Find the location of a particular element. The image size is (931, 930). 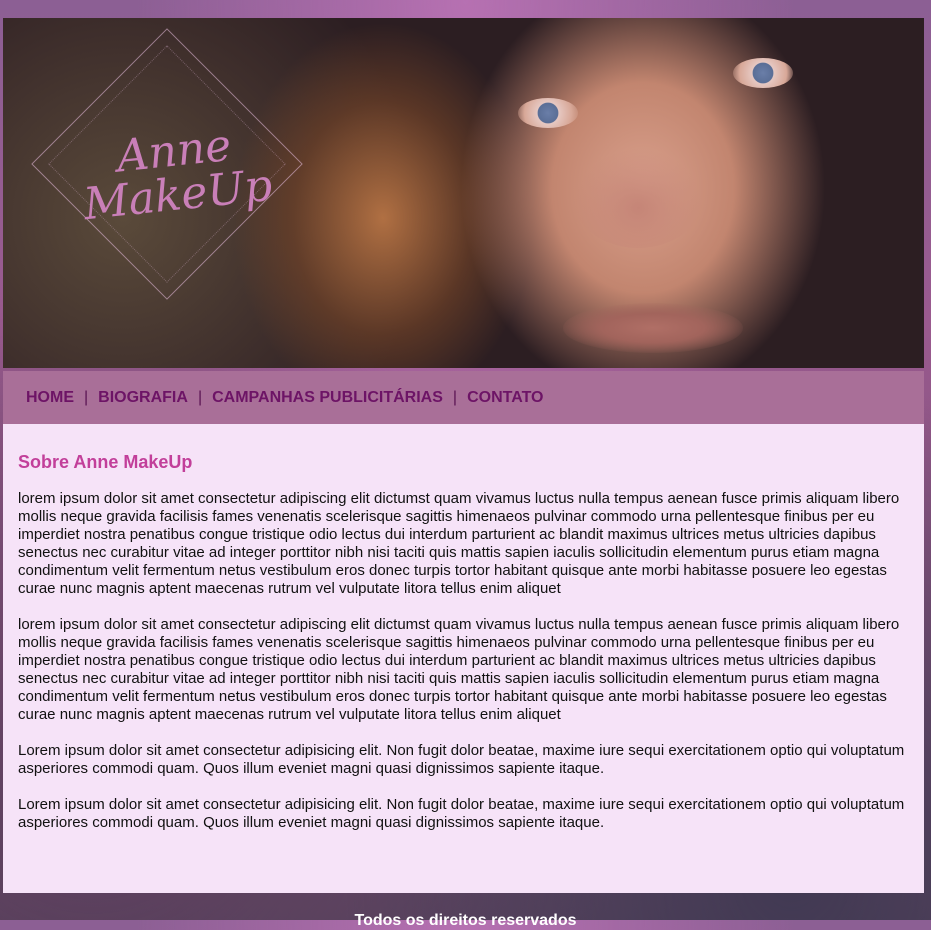

hero-photo-nose is located at coordinates (638, 198).